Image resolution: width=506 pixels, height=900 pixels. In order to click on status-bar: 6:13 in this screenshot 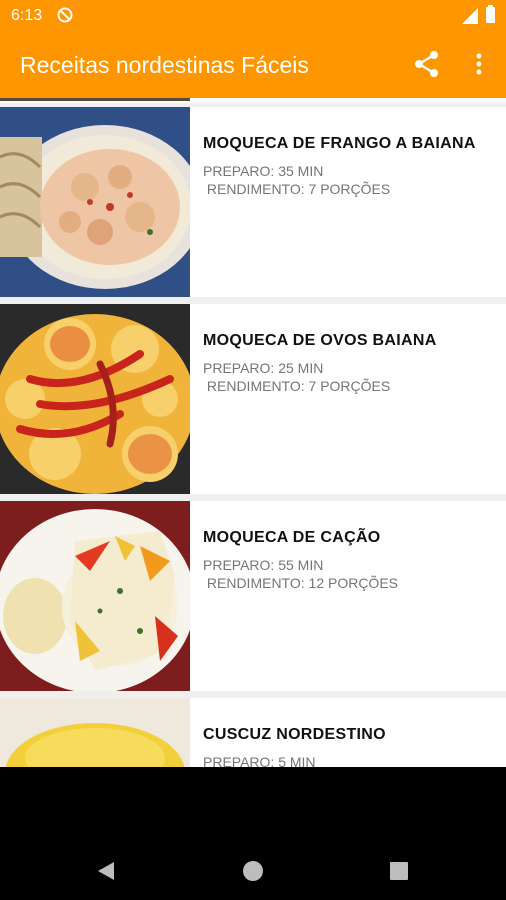, I will do `click(253, 16)`.